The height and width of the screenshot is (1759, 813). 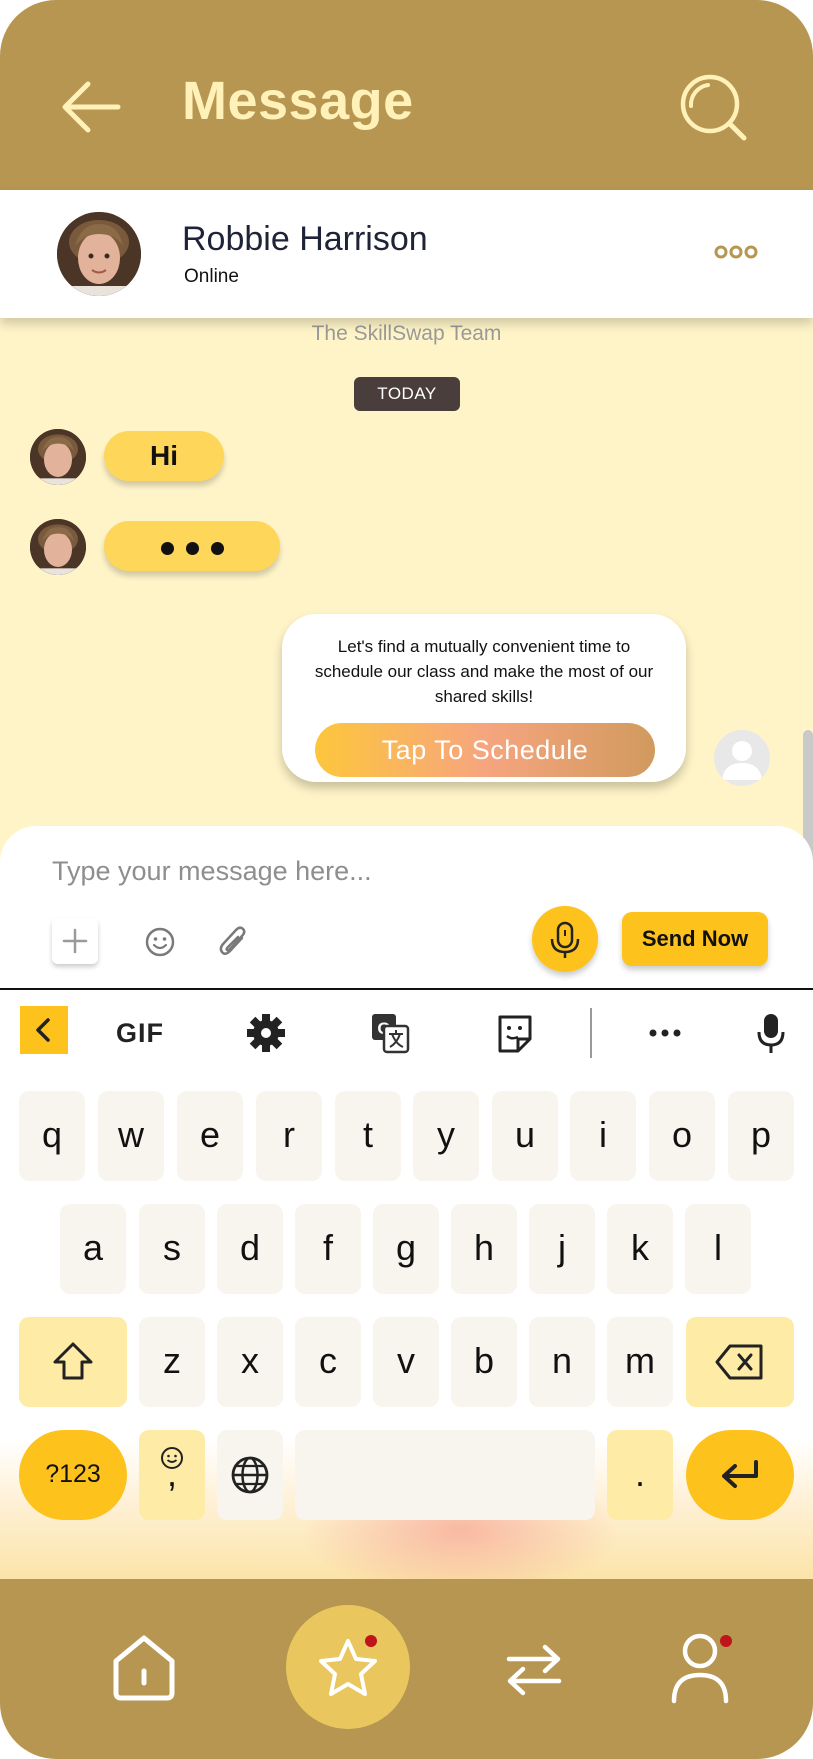 What do you see at coordinates (368, 1136) in the screenshot?
I see `key-t: t` at bounding box center [368, 1136].